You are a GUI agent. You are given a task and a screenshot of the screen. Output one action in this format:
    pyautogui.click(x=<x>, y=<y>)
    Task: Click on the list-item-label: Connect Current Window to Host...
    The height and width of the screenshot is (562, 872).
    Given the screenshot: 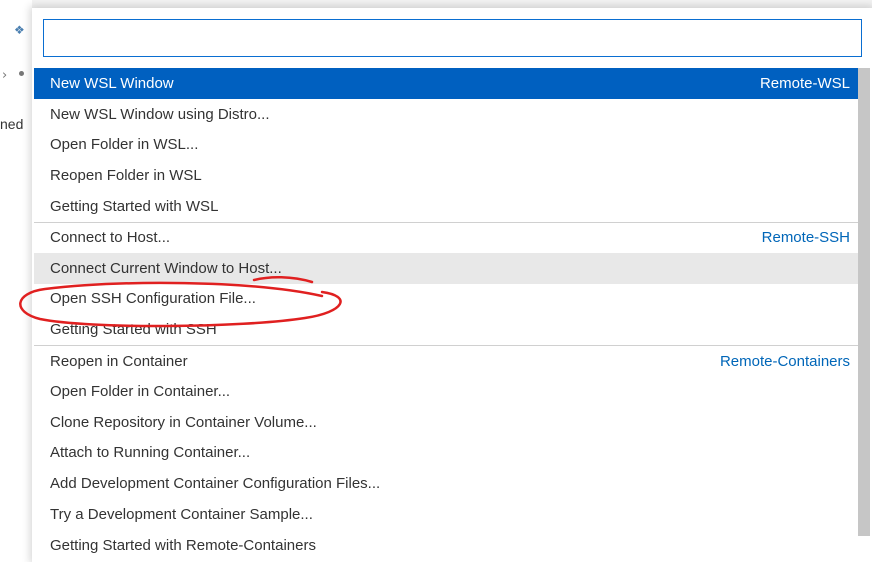 What is the action you would take?
    pyautogui.click(x=166, y=268)
    